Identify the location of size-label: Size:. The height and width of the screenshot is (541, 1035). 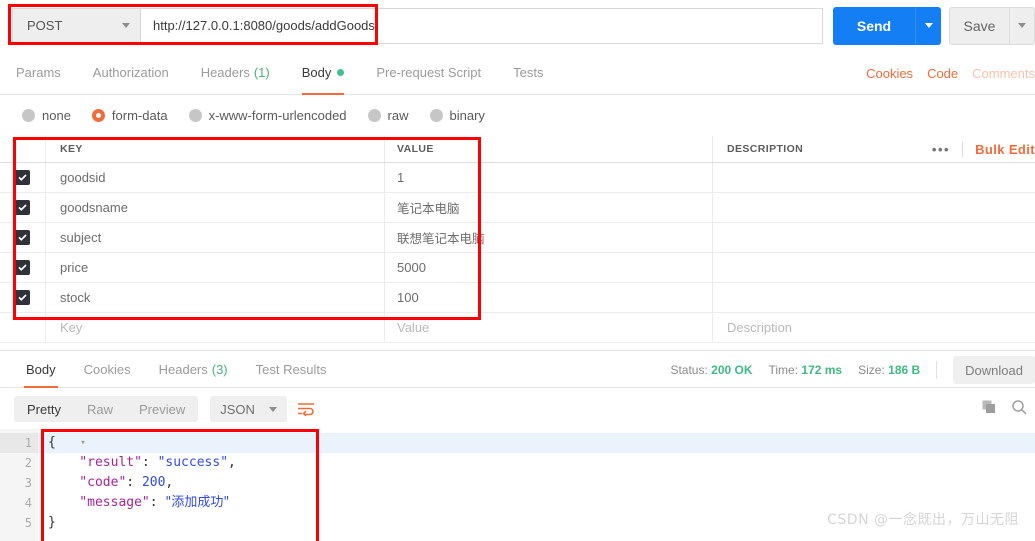
(871, 370).